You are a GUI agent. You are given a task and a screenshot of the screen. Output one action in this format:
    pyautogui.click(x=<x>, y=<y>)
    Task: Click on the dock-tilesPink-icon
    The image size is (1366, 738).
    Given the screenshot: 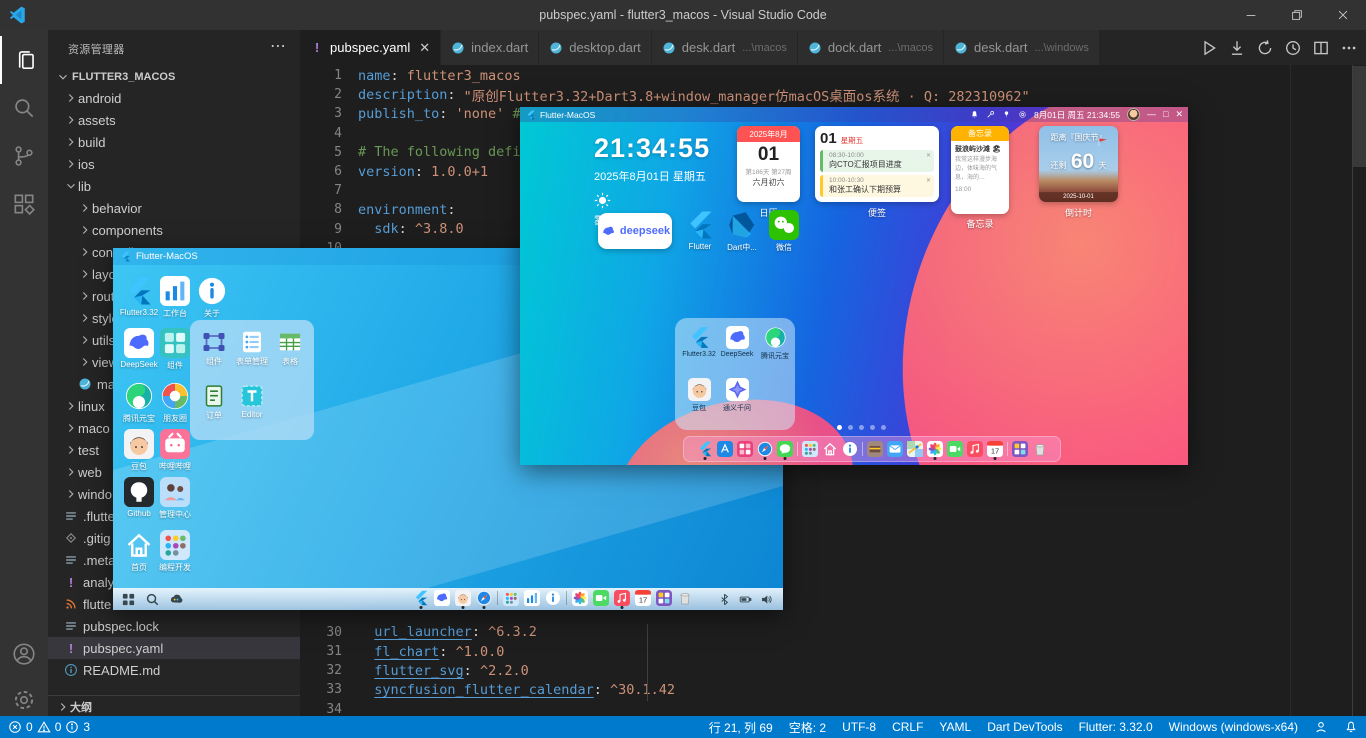 What is the action you would take?
    pyautogui.click(x=744, y=449)
    